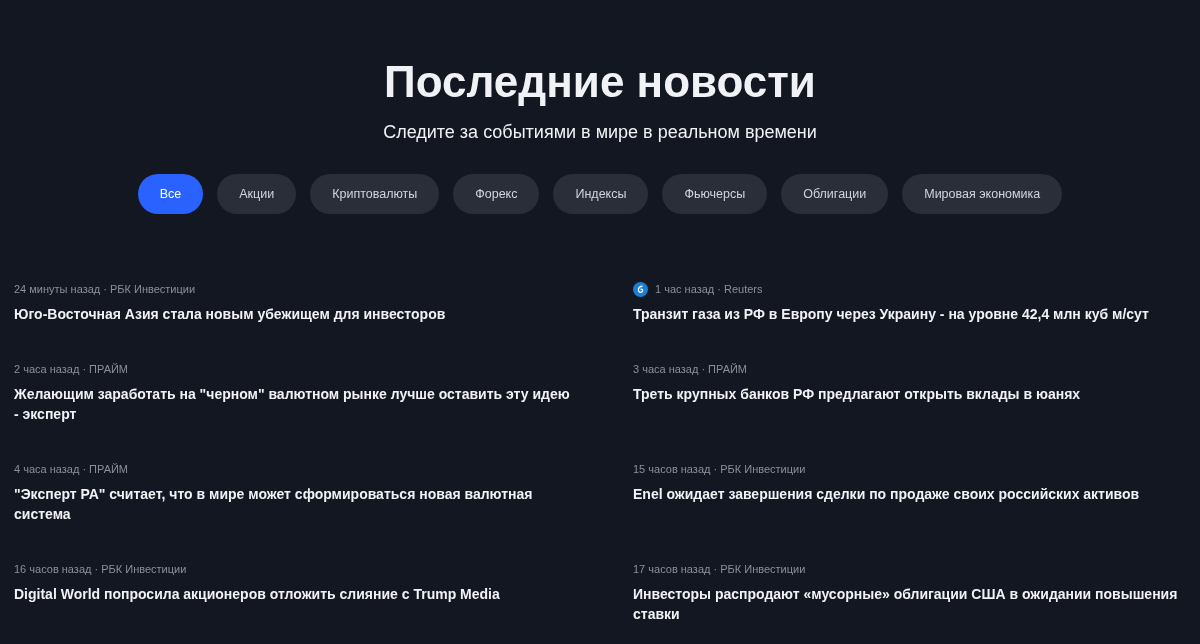 Image resolution: width=1200 pixels, height=644 pixels. Describe the element at coordinates (600, 132) in the screenshot. I see `page-subtitle: Следите за событиями в мире в реальном времени` at that location.